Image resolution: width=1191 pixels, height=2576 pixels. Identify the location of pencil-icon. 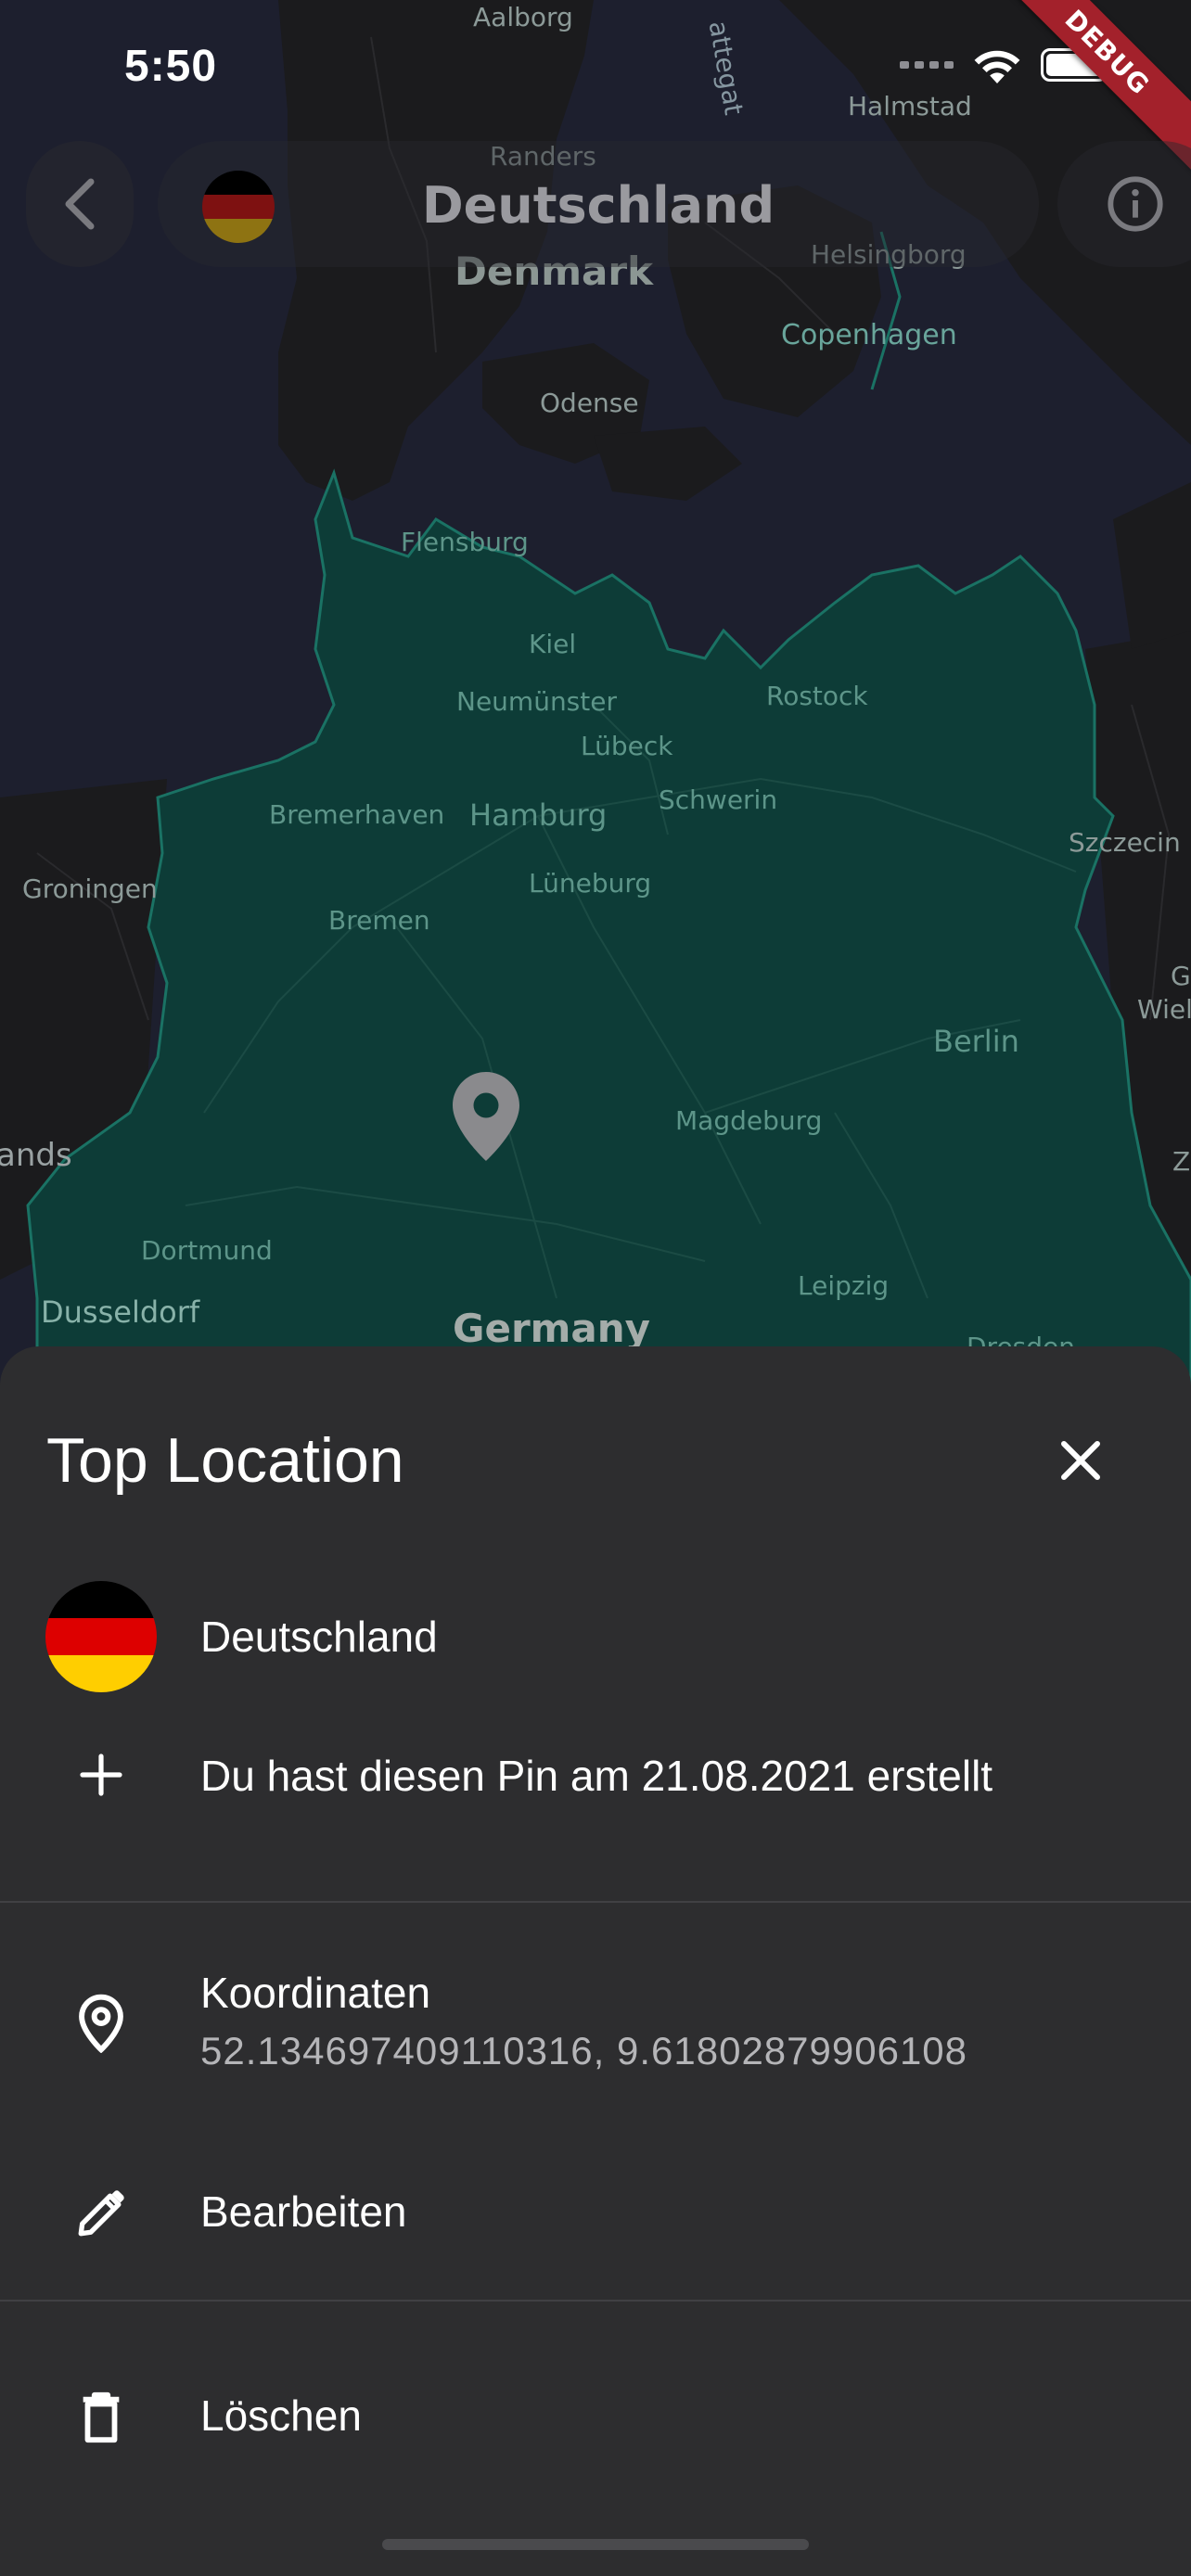
(101, 2213).